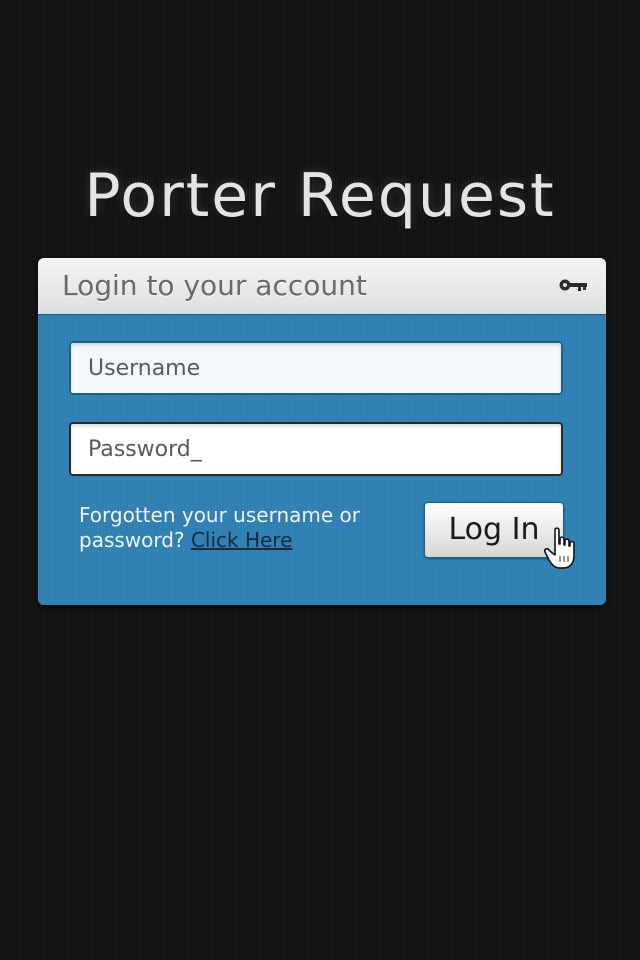  Describe the element at coordinates (214, 285) in the screenshot. I see `card-header-title: Login to your account` at that location.